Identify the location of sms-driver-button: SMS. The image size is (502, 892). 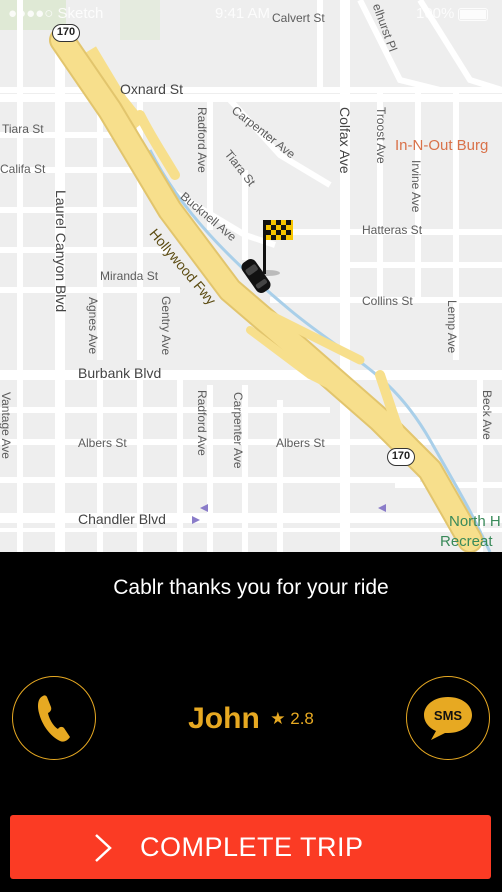
(448, 718).